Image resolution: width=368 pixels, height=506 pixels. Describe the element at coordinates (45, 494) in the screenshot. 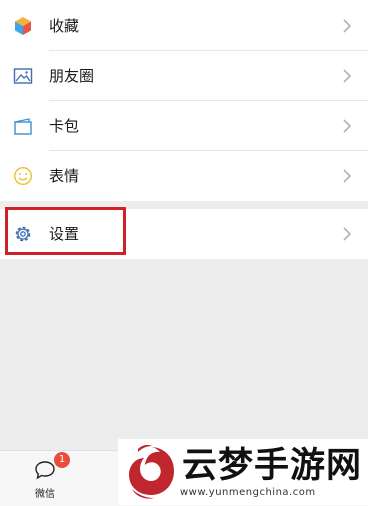

I see `tab-label: 微信` at that location.